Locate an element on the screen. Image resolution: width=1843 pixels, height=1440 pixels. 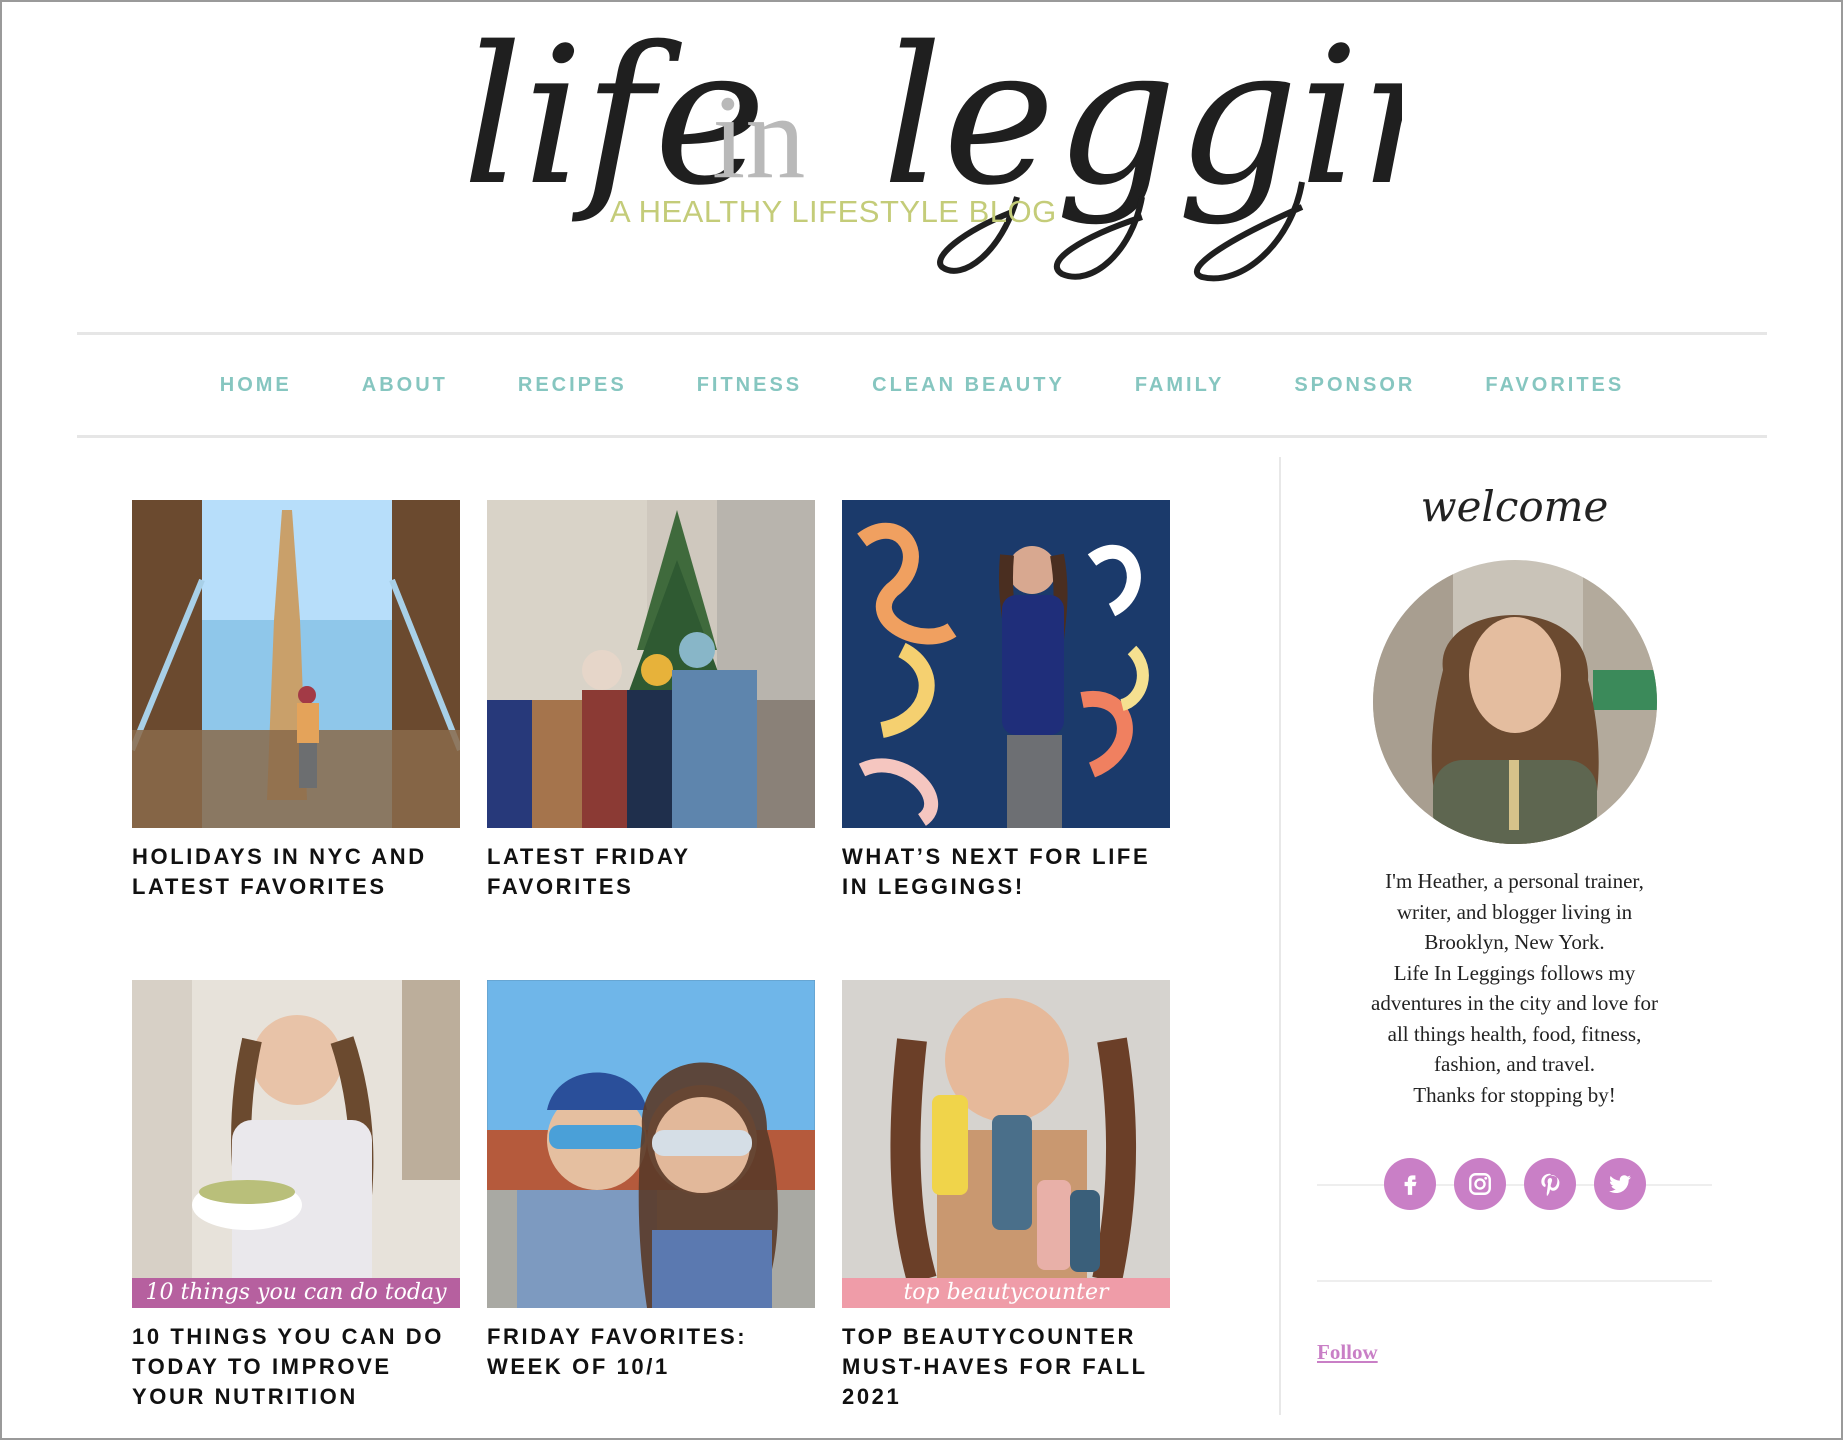
bio-line: fashion, and travel. is located at coordinates (1514, 1064).